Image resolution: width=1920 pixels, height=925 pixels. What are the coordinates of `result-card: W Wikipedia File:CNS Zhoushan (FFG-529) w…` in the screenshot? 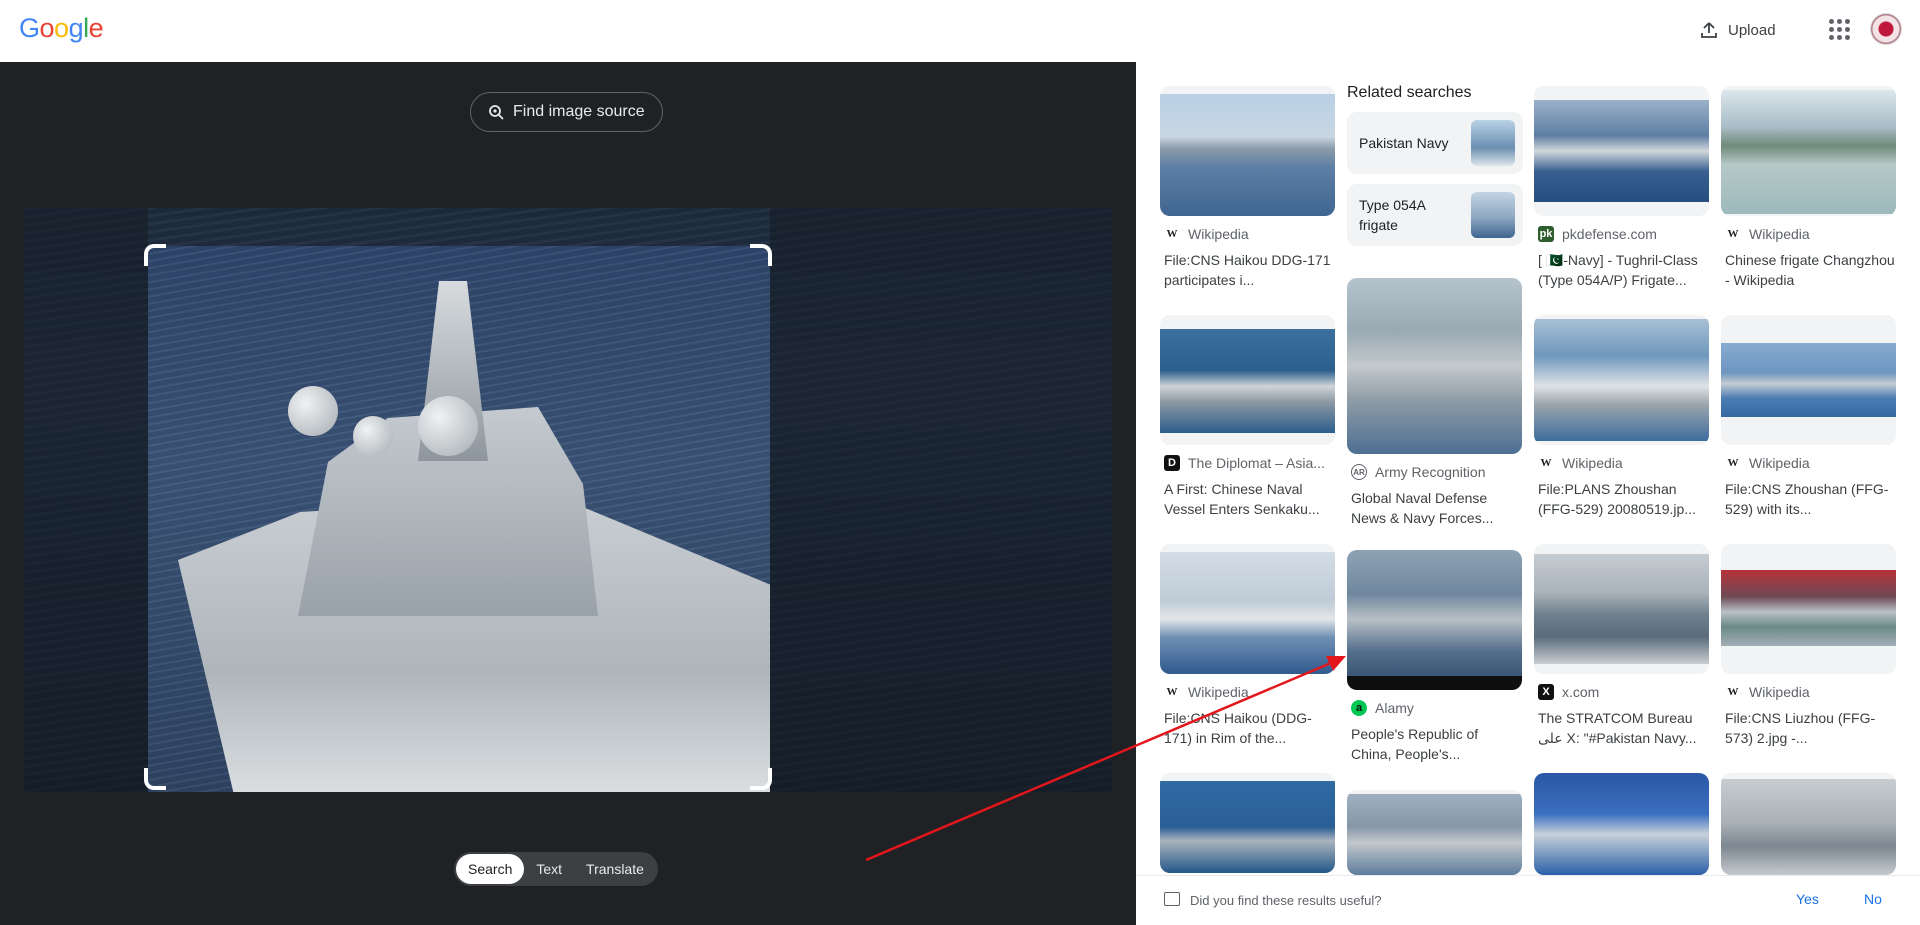 It's located at (1808, 417).